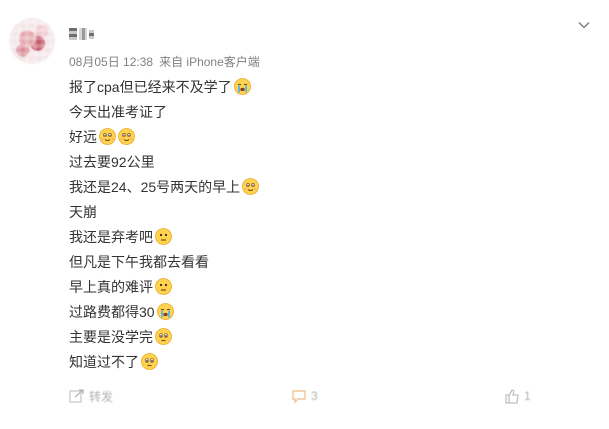  I want to click on post-text-line: 好远, so click(319, 136).